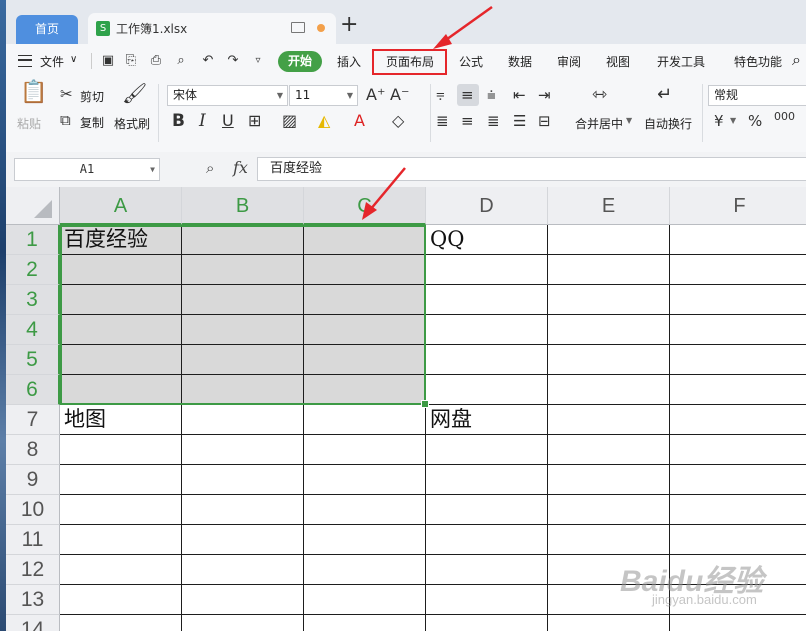 This screenshot has height=631, width=806. I want to click on cell-c4, so click(365, 330).